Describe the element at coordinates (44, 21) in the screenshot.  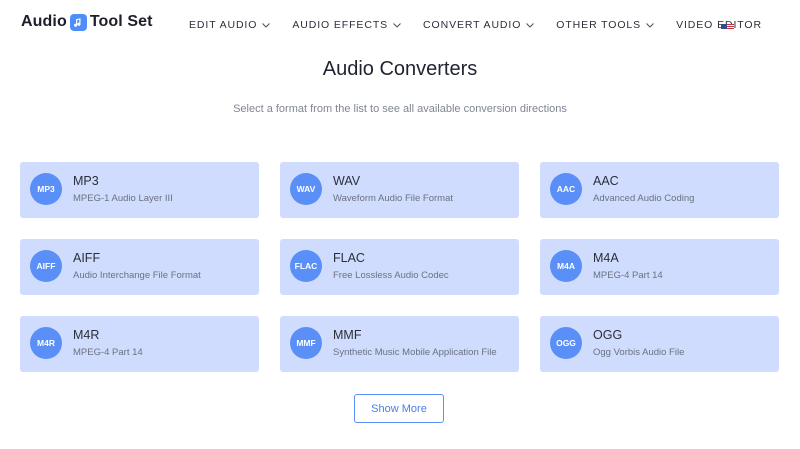
I see `logo-text-left: Audio` at that location.